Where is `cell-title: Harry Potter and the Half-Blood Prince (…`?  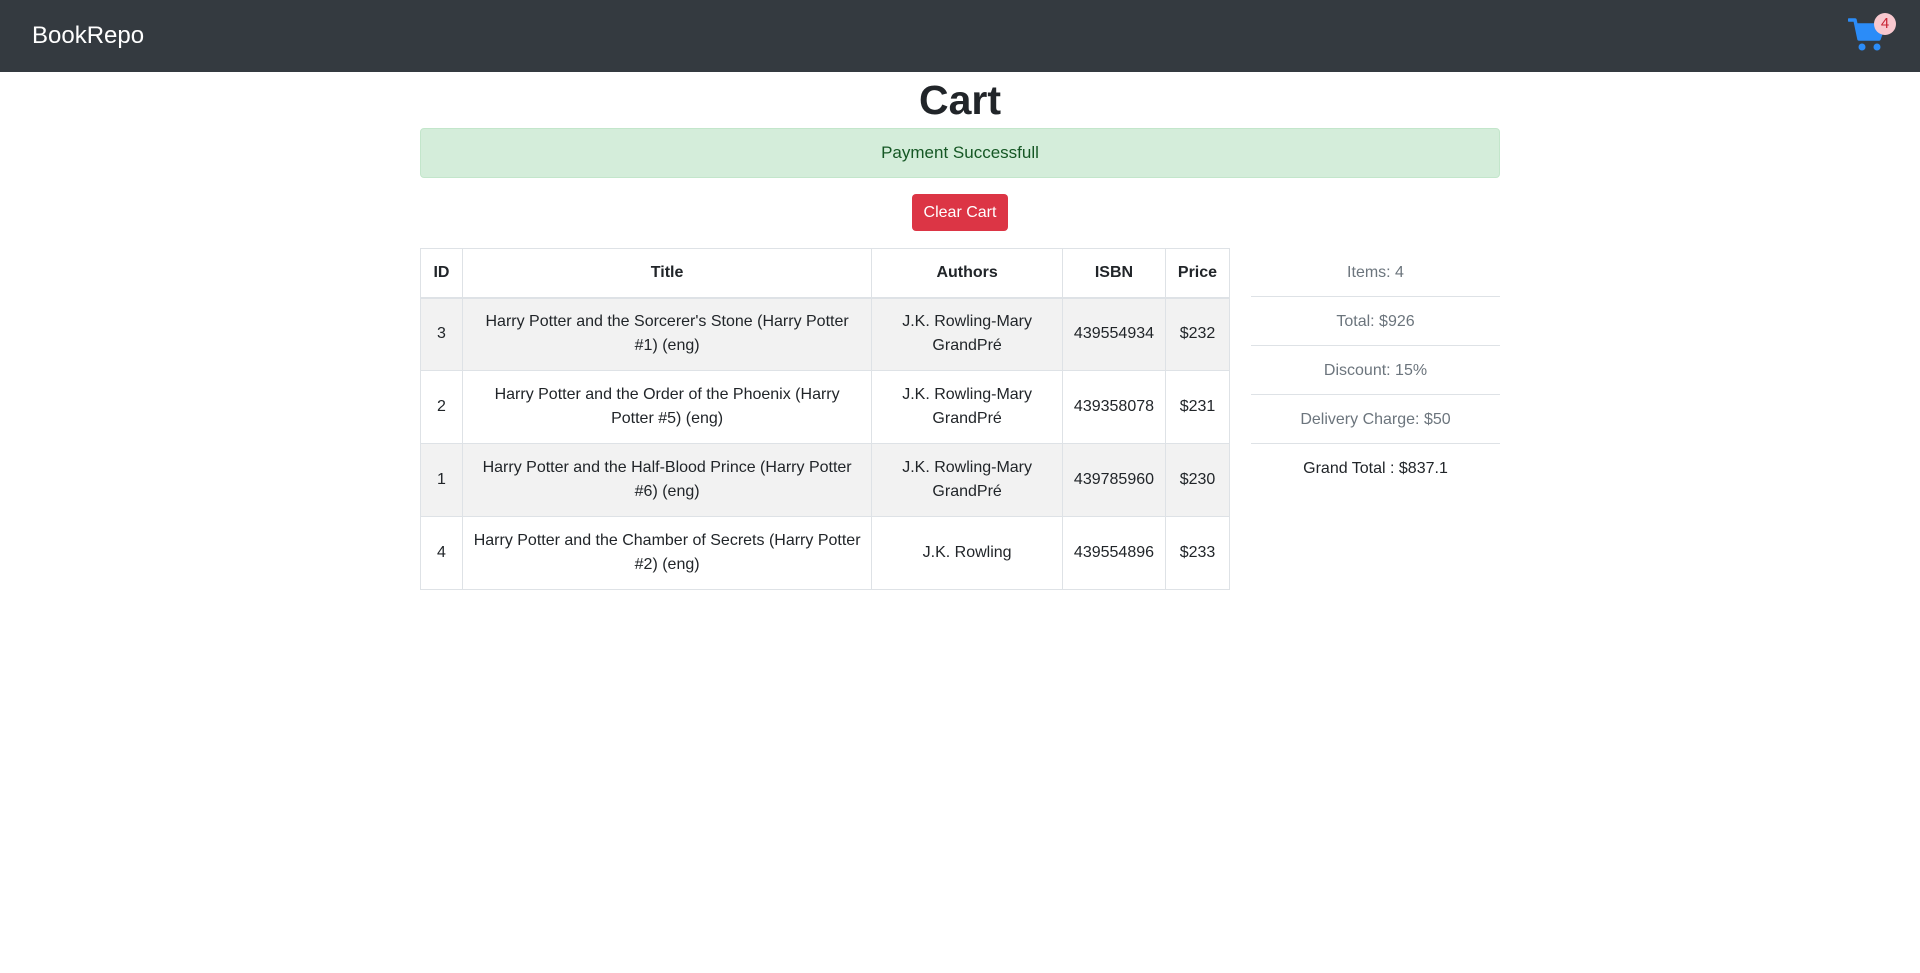 cell-title: Harry Potter and the Half-Blood Prince (… is located at coordinates (667, 480).